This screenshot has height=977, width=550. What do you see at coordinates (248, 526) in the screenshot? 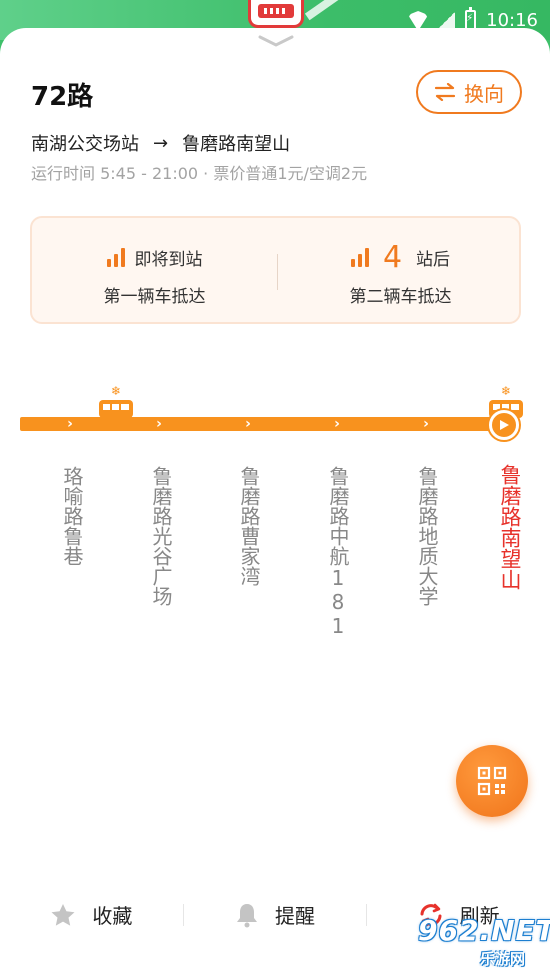
I see `stop-name: 鲁磨路曹家湾` at bounding box center [248, 526].